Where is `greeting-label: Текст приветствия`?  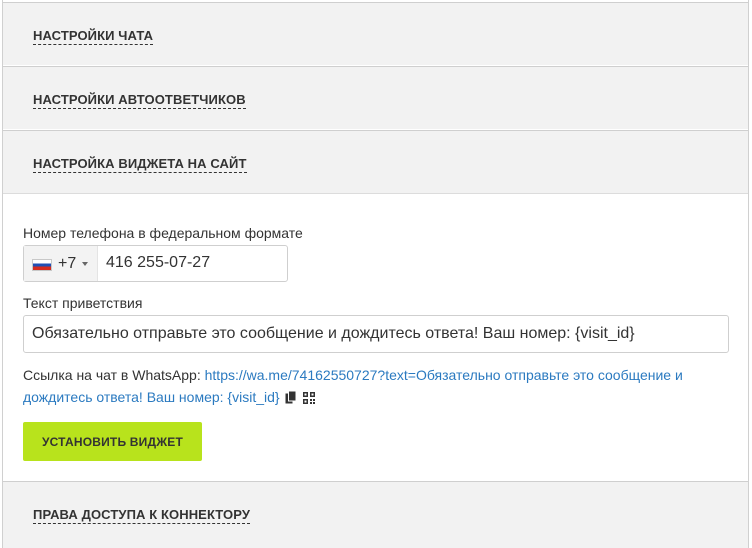
greeting-label: Текст приветствия is located at coordinates (83, 303).